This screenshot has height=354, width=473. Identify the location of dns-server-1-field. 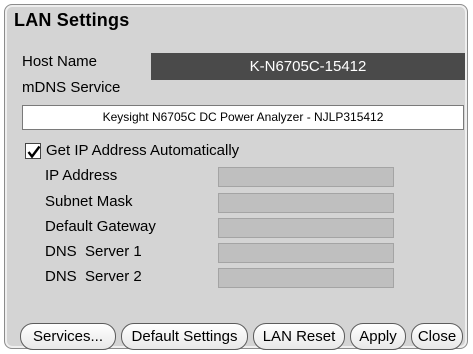
(306, 253).